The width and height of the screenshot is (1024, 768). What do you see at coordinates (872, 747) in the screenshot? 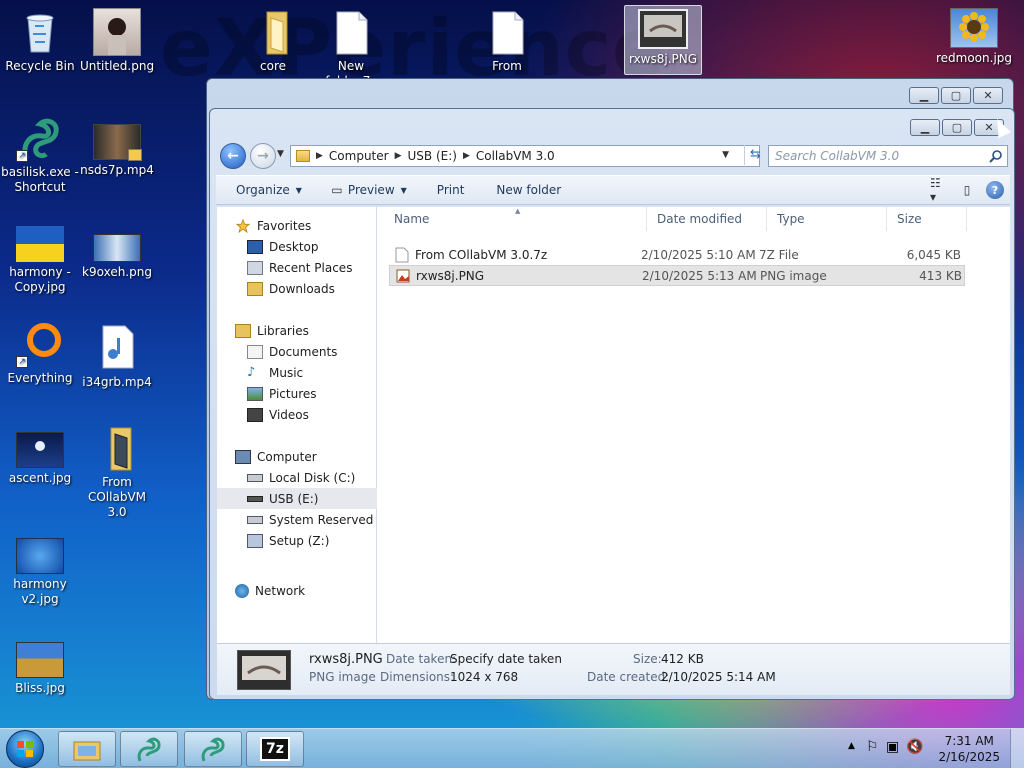
I see `action-center-flag-icon: ⚐` at bounding box center [872, 747].